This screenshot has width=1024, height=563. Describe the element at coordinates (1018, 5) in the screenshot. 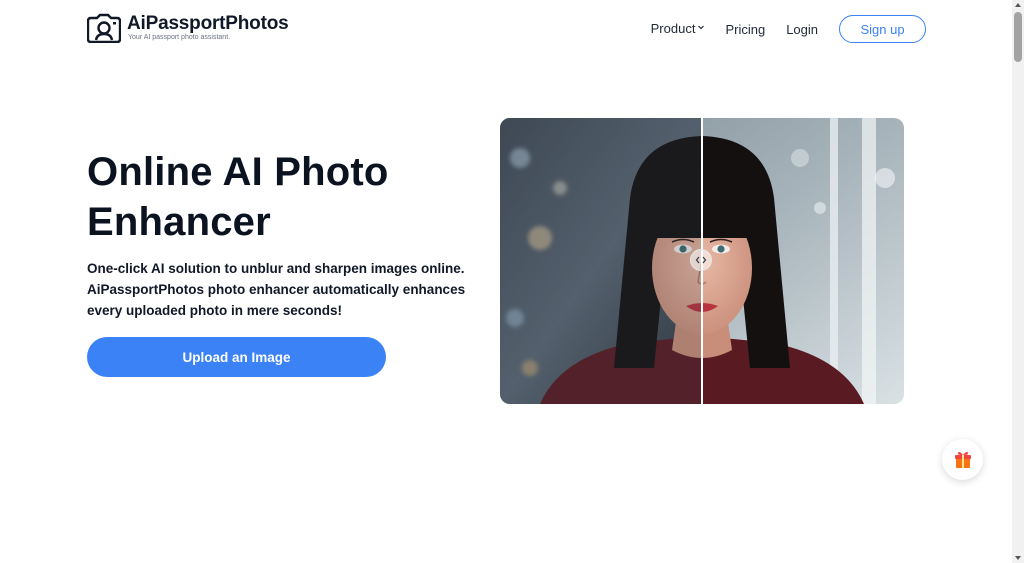

I see `scroll-up-arrow-icon` at that location.